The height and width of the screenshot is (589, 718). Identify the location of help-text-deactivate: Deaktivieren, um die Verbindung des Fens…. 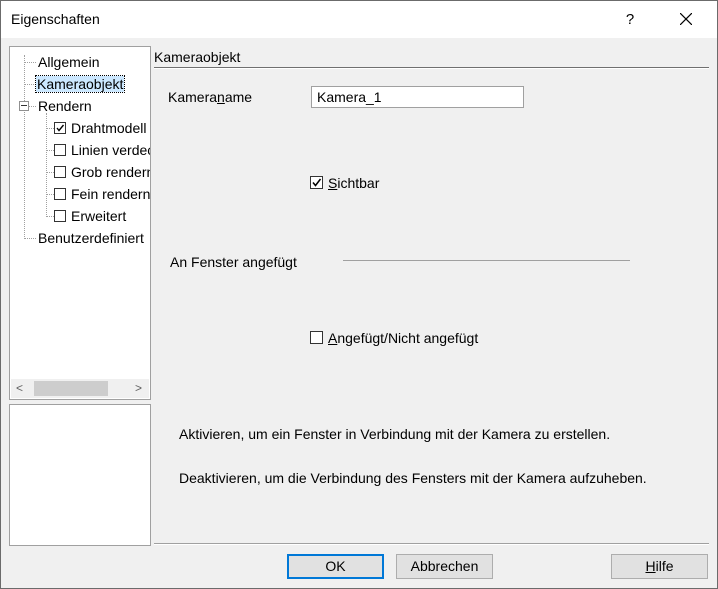
(413, 478).